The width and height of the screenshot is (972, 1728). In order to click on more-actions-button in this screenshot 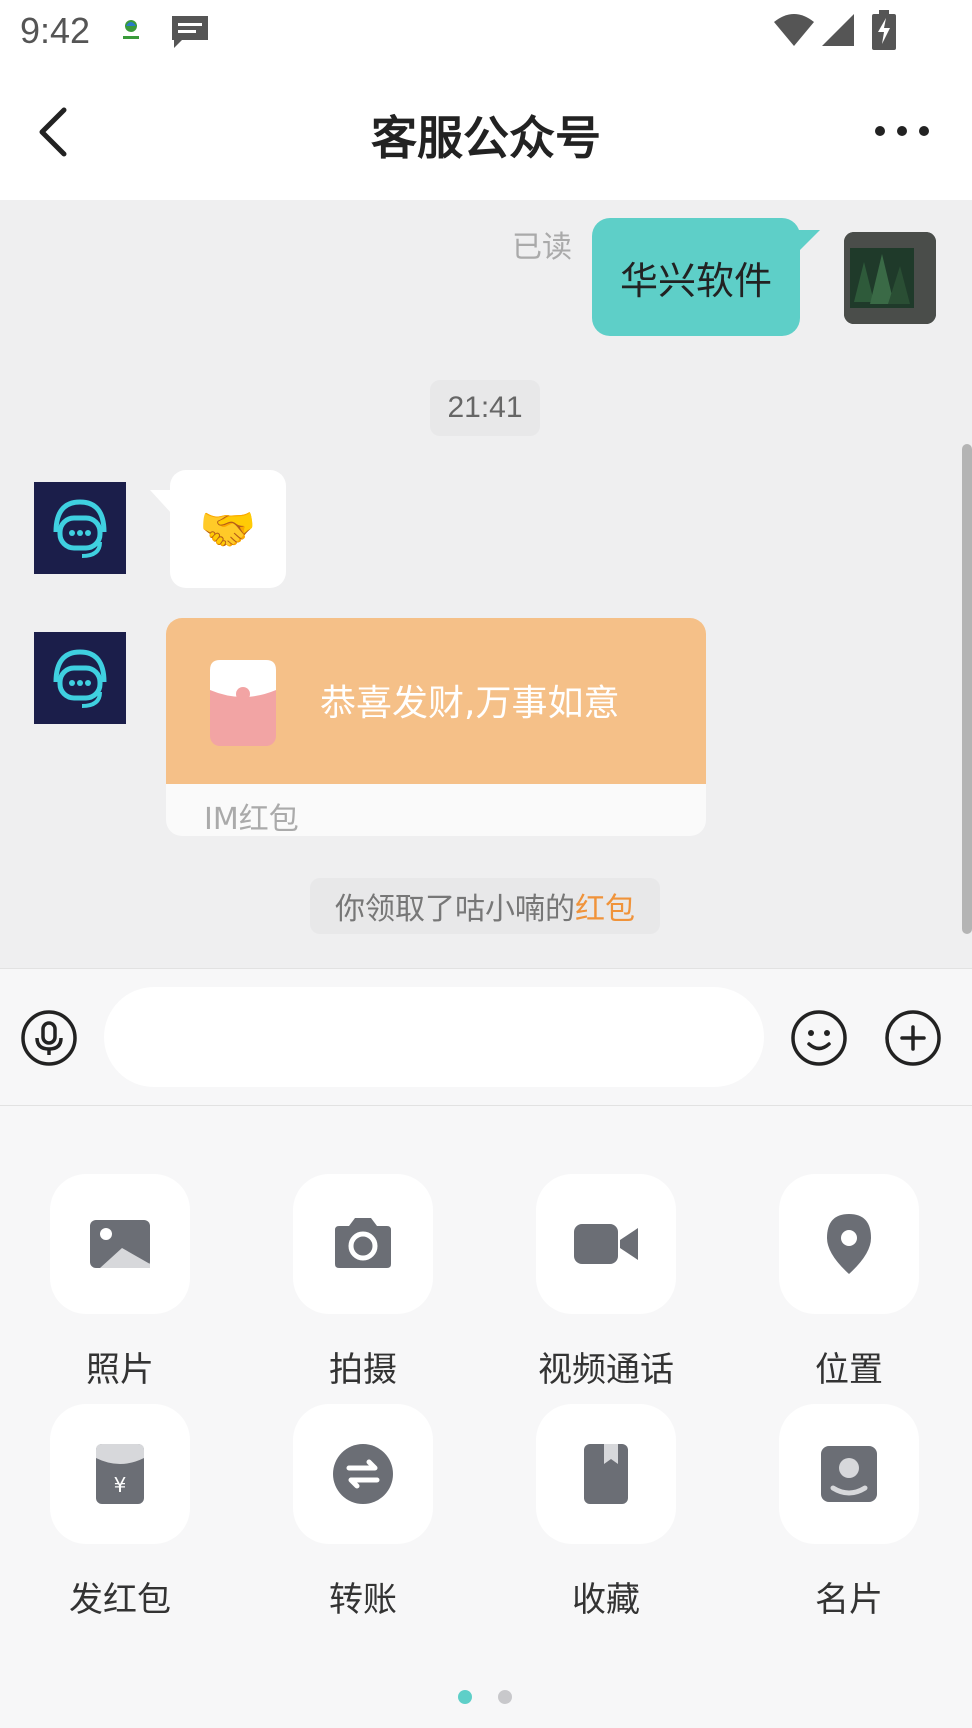, I will do `click(913, 1038)`.